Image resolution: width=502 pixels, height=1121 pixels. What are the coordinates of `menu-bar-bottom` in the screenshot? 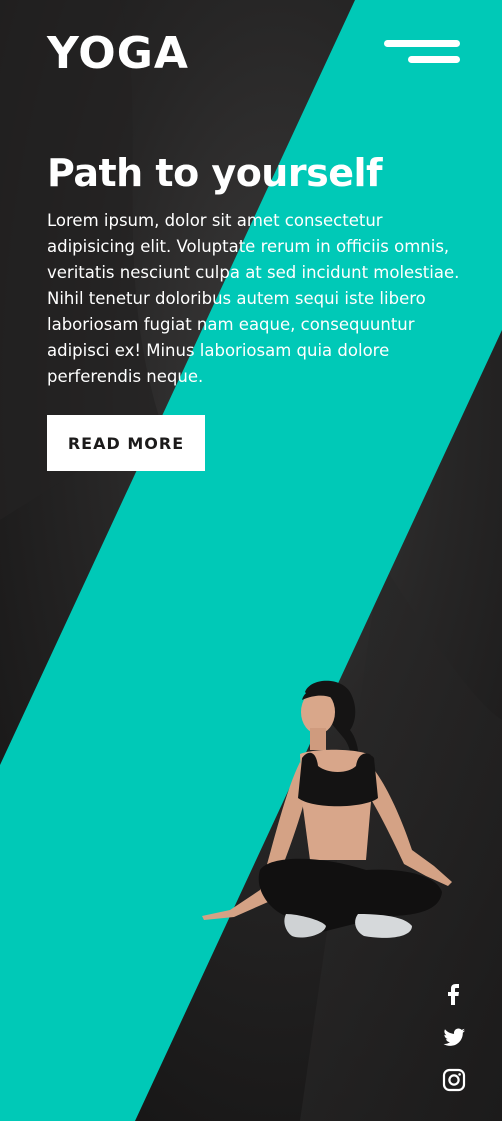 It's located at (434, 59).